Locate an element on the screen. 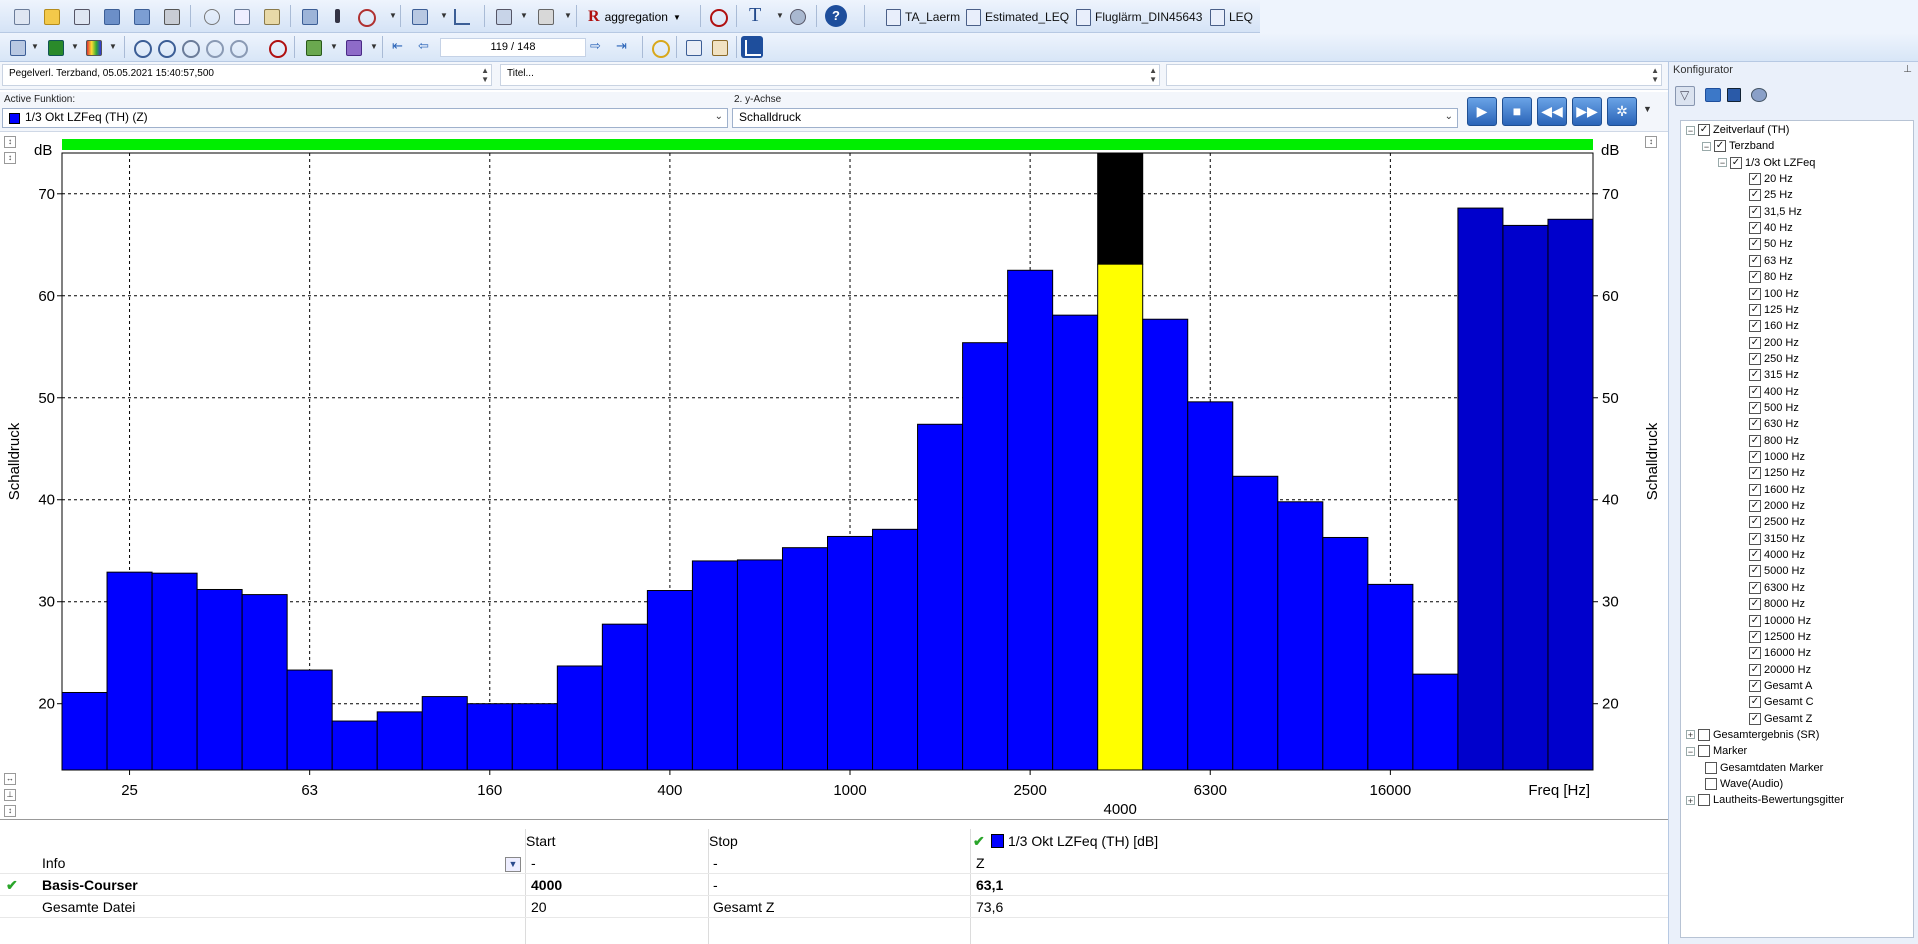 This screenshot has height=944, width=1918. tree-node: ✓ 50 Hz is located at coordinates (1771, 244).